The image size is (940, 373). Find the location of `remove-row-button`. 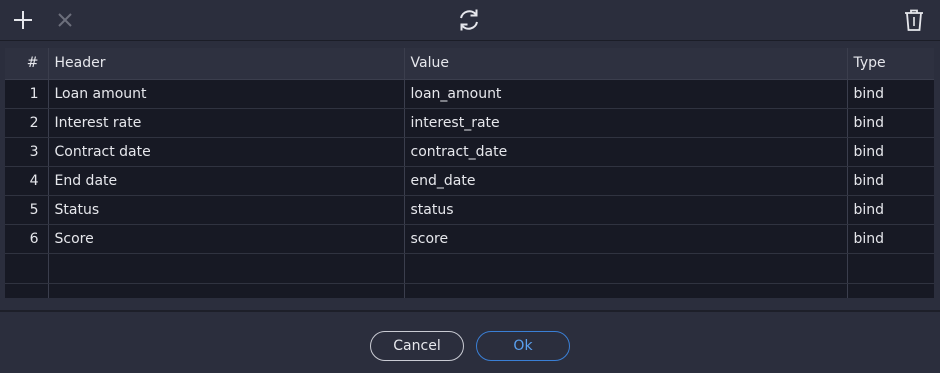

remove-row-button is located at coordinates (65, 20).